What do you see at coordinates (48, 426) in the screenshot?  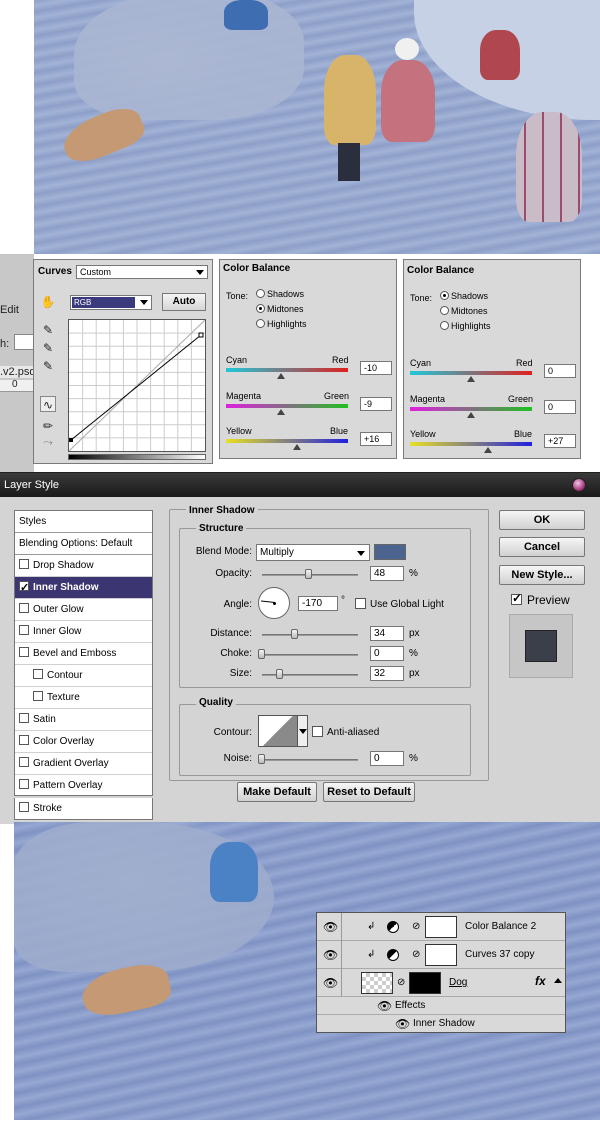 I see `pencil-icon: ✏` at bounding box center [48, 426].